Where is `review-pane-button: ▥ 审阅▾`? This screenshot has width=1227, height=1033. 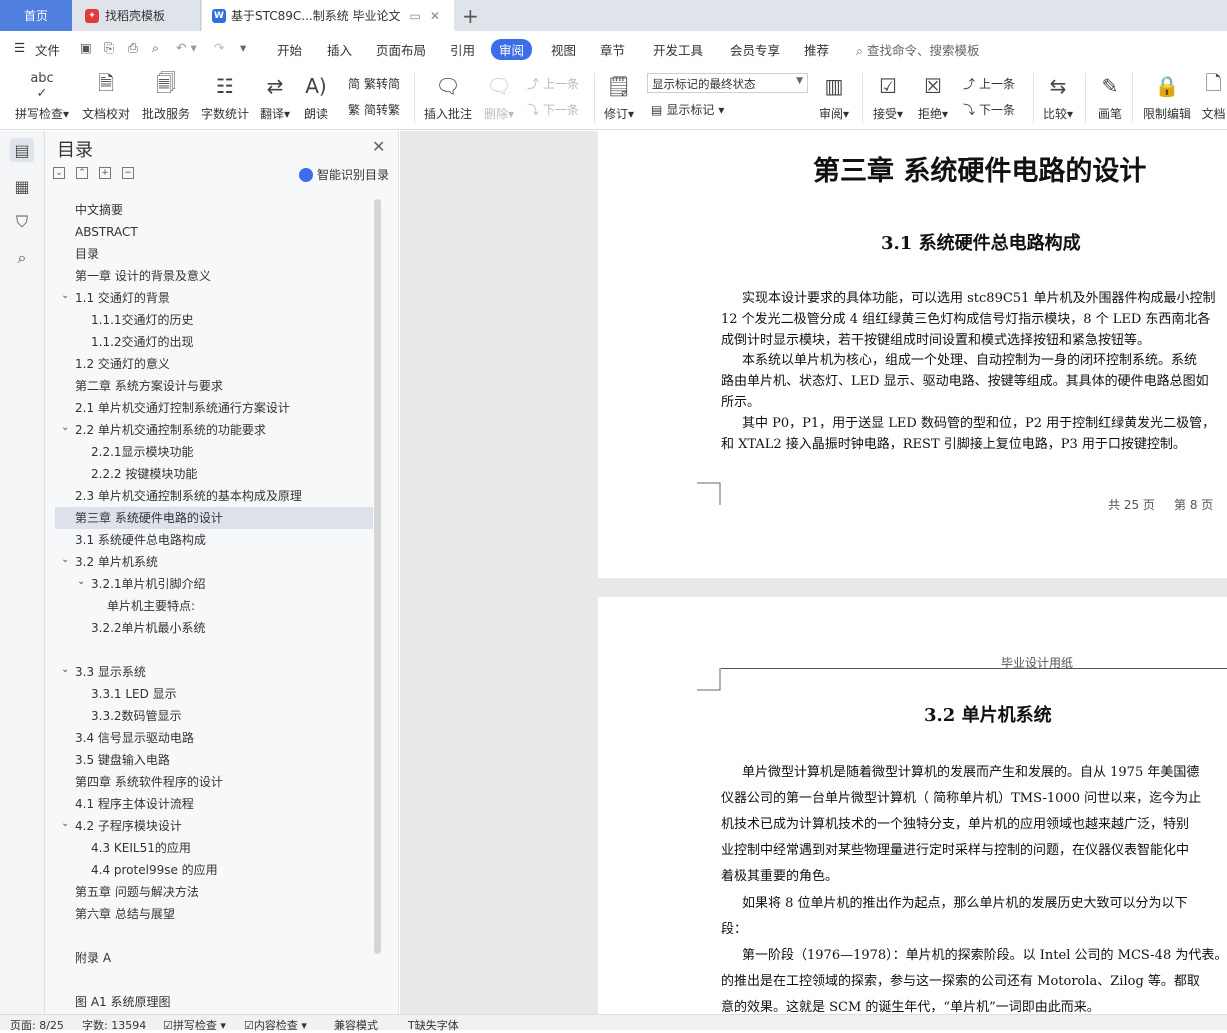 review-pane-button: ▥ 审阅▾ is located at coordinates (834, 96).